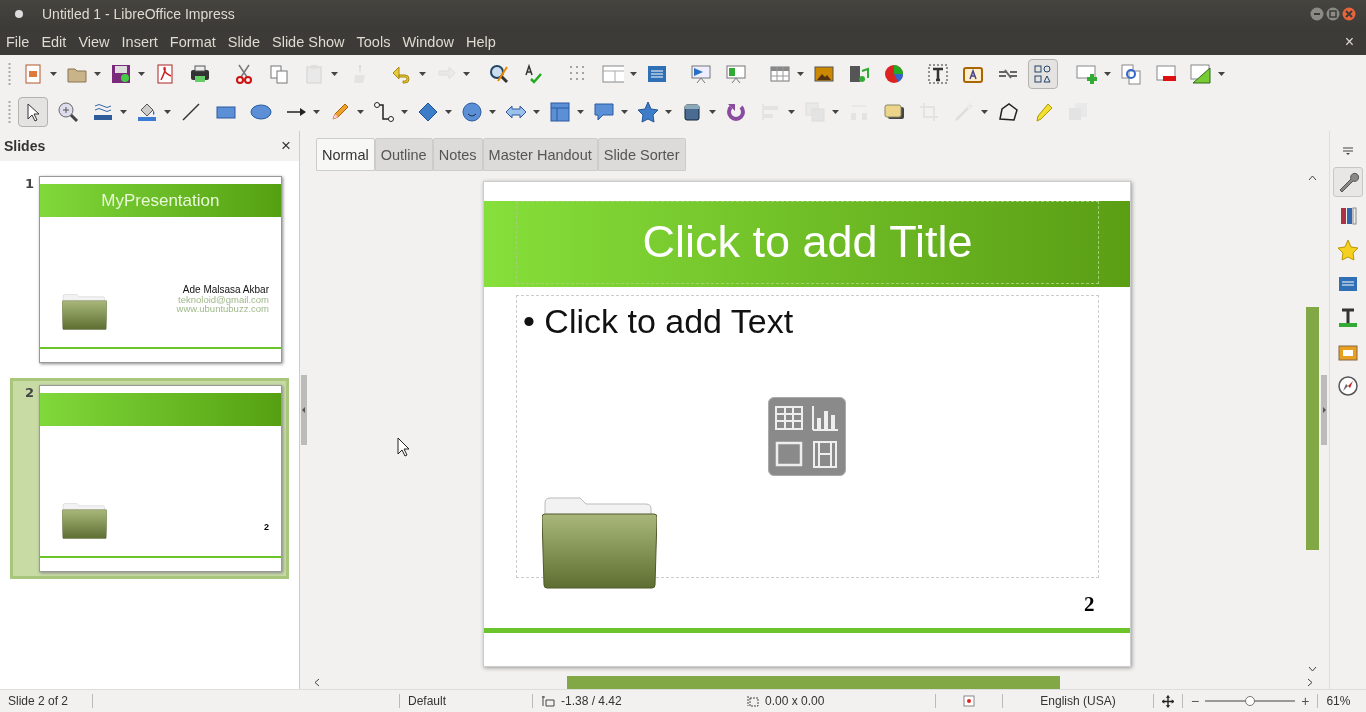 The height and width of the screenshot is (712, 1366). Describe the element at coordinates (308, 41) in the screenshot. I see `menu-item: Slide Show` at that location.